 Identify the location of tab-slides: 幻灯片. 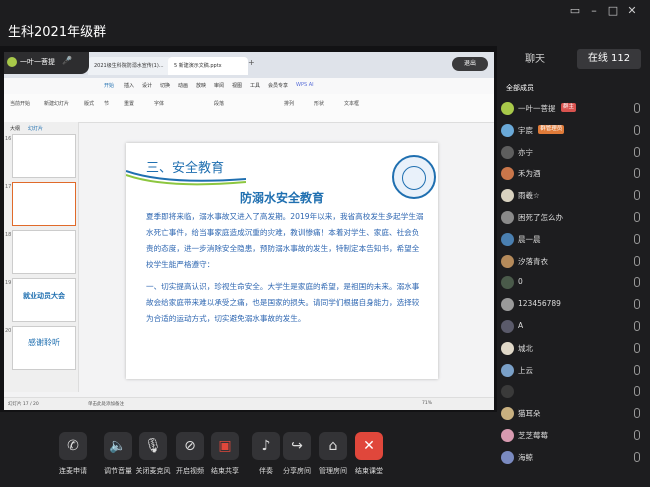
(35, 128).